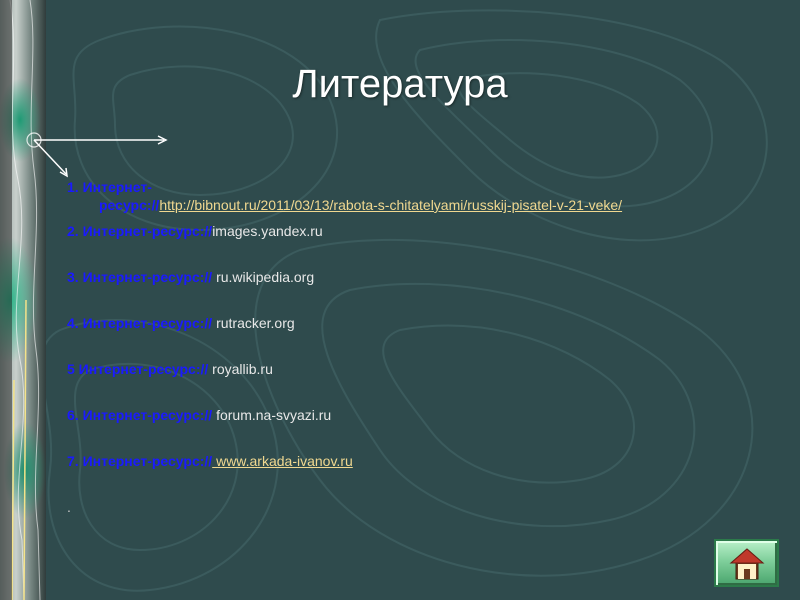 Image resolution: width=800 pixels, height=600 pixels. I want to click on home-icon, so click(747, 564).